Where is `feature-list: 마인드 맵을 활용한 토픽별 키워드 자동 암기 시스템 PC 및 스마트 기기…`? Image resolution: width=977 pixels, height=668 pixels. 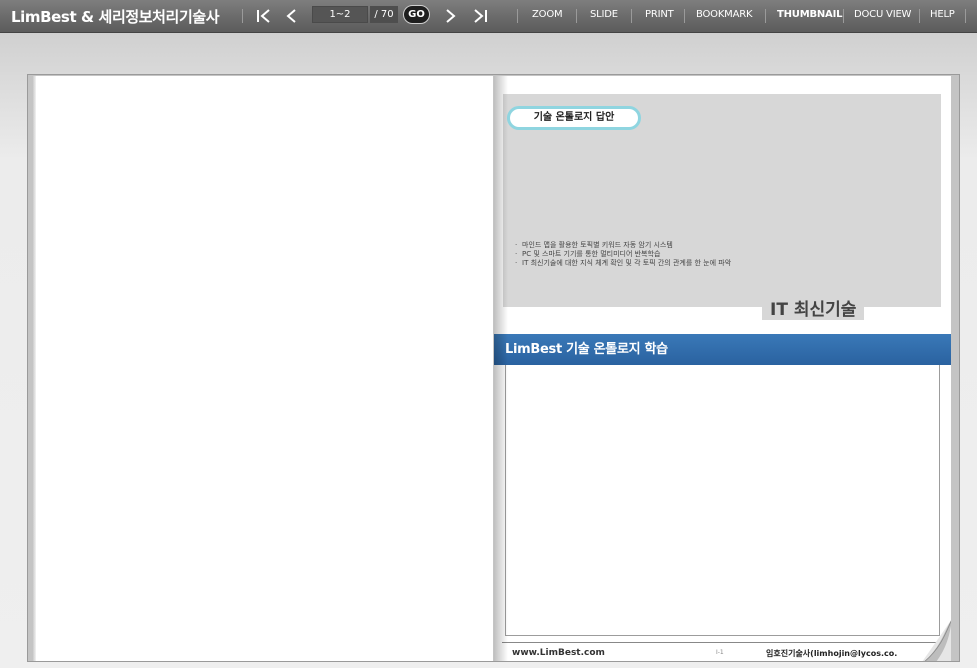
feature-list: 마인드 맵을 활용한 토픽별 키워드 자동 암기 시스템 PC 및 스마트 기기… is located at coordinates (645, 254).